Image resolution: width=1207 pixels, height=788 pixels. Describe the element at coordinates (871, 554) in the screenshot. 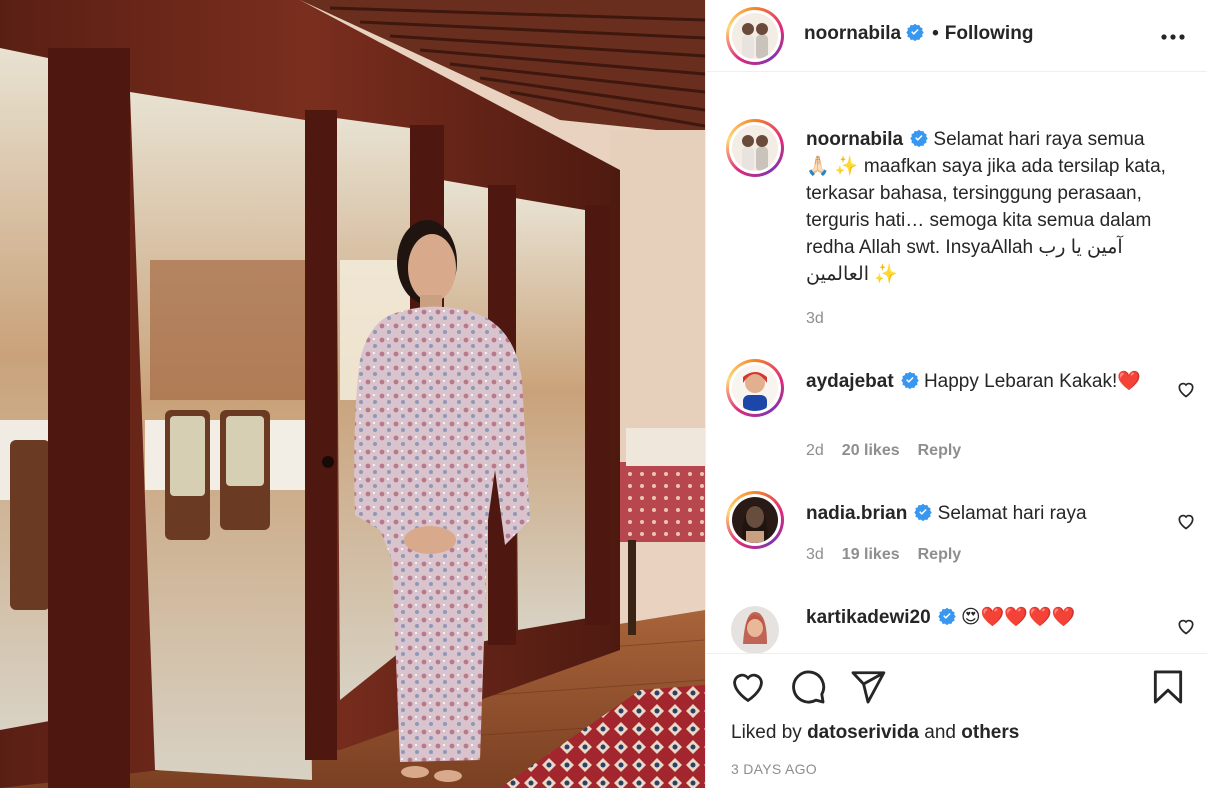

I see `comment-likes: 19 likes` at that location.